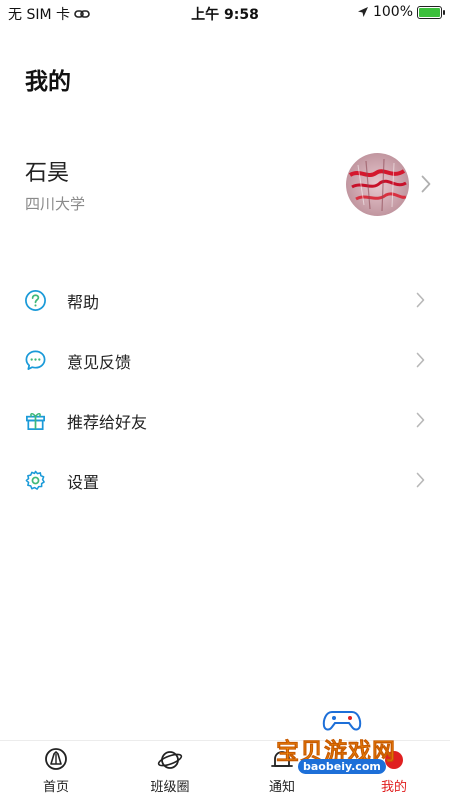 The image size is (450, 800). What do you see at coordinates (362, 12) in the screenshot?
I see `location-arrow-icon` at bounding box center [362, 12].